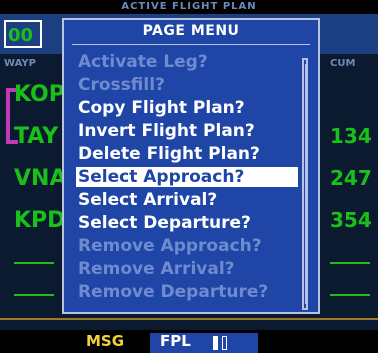 The height and width of the screenshot is (353, 378). What do you see at coordinates (121, 85) in the screenshot?
I see `menu-item-crossfill: Crossfill?` at bounding box center [121, 85].